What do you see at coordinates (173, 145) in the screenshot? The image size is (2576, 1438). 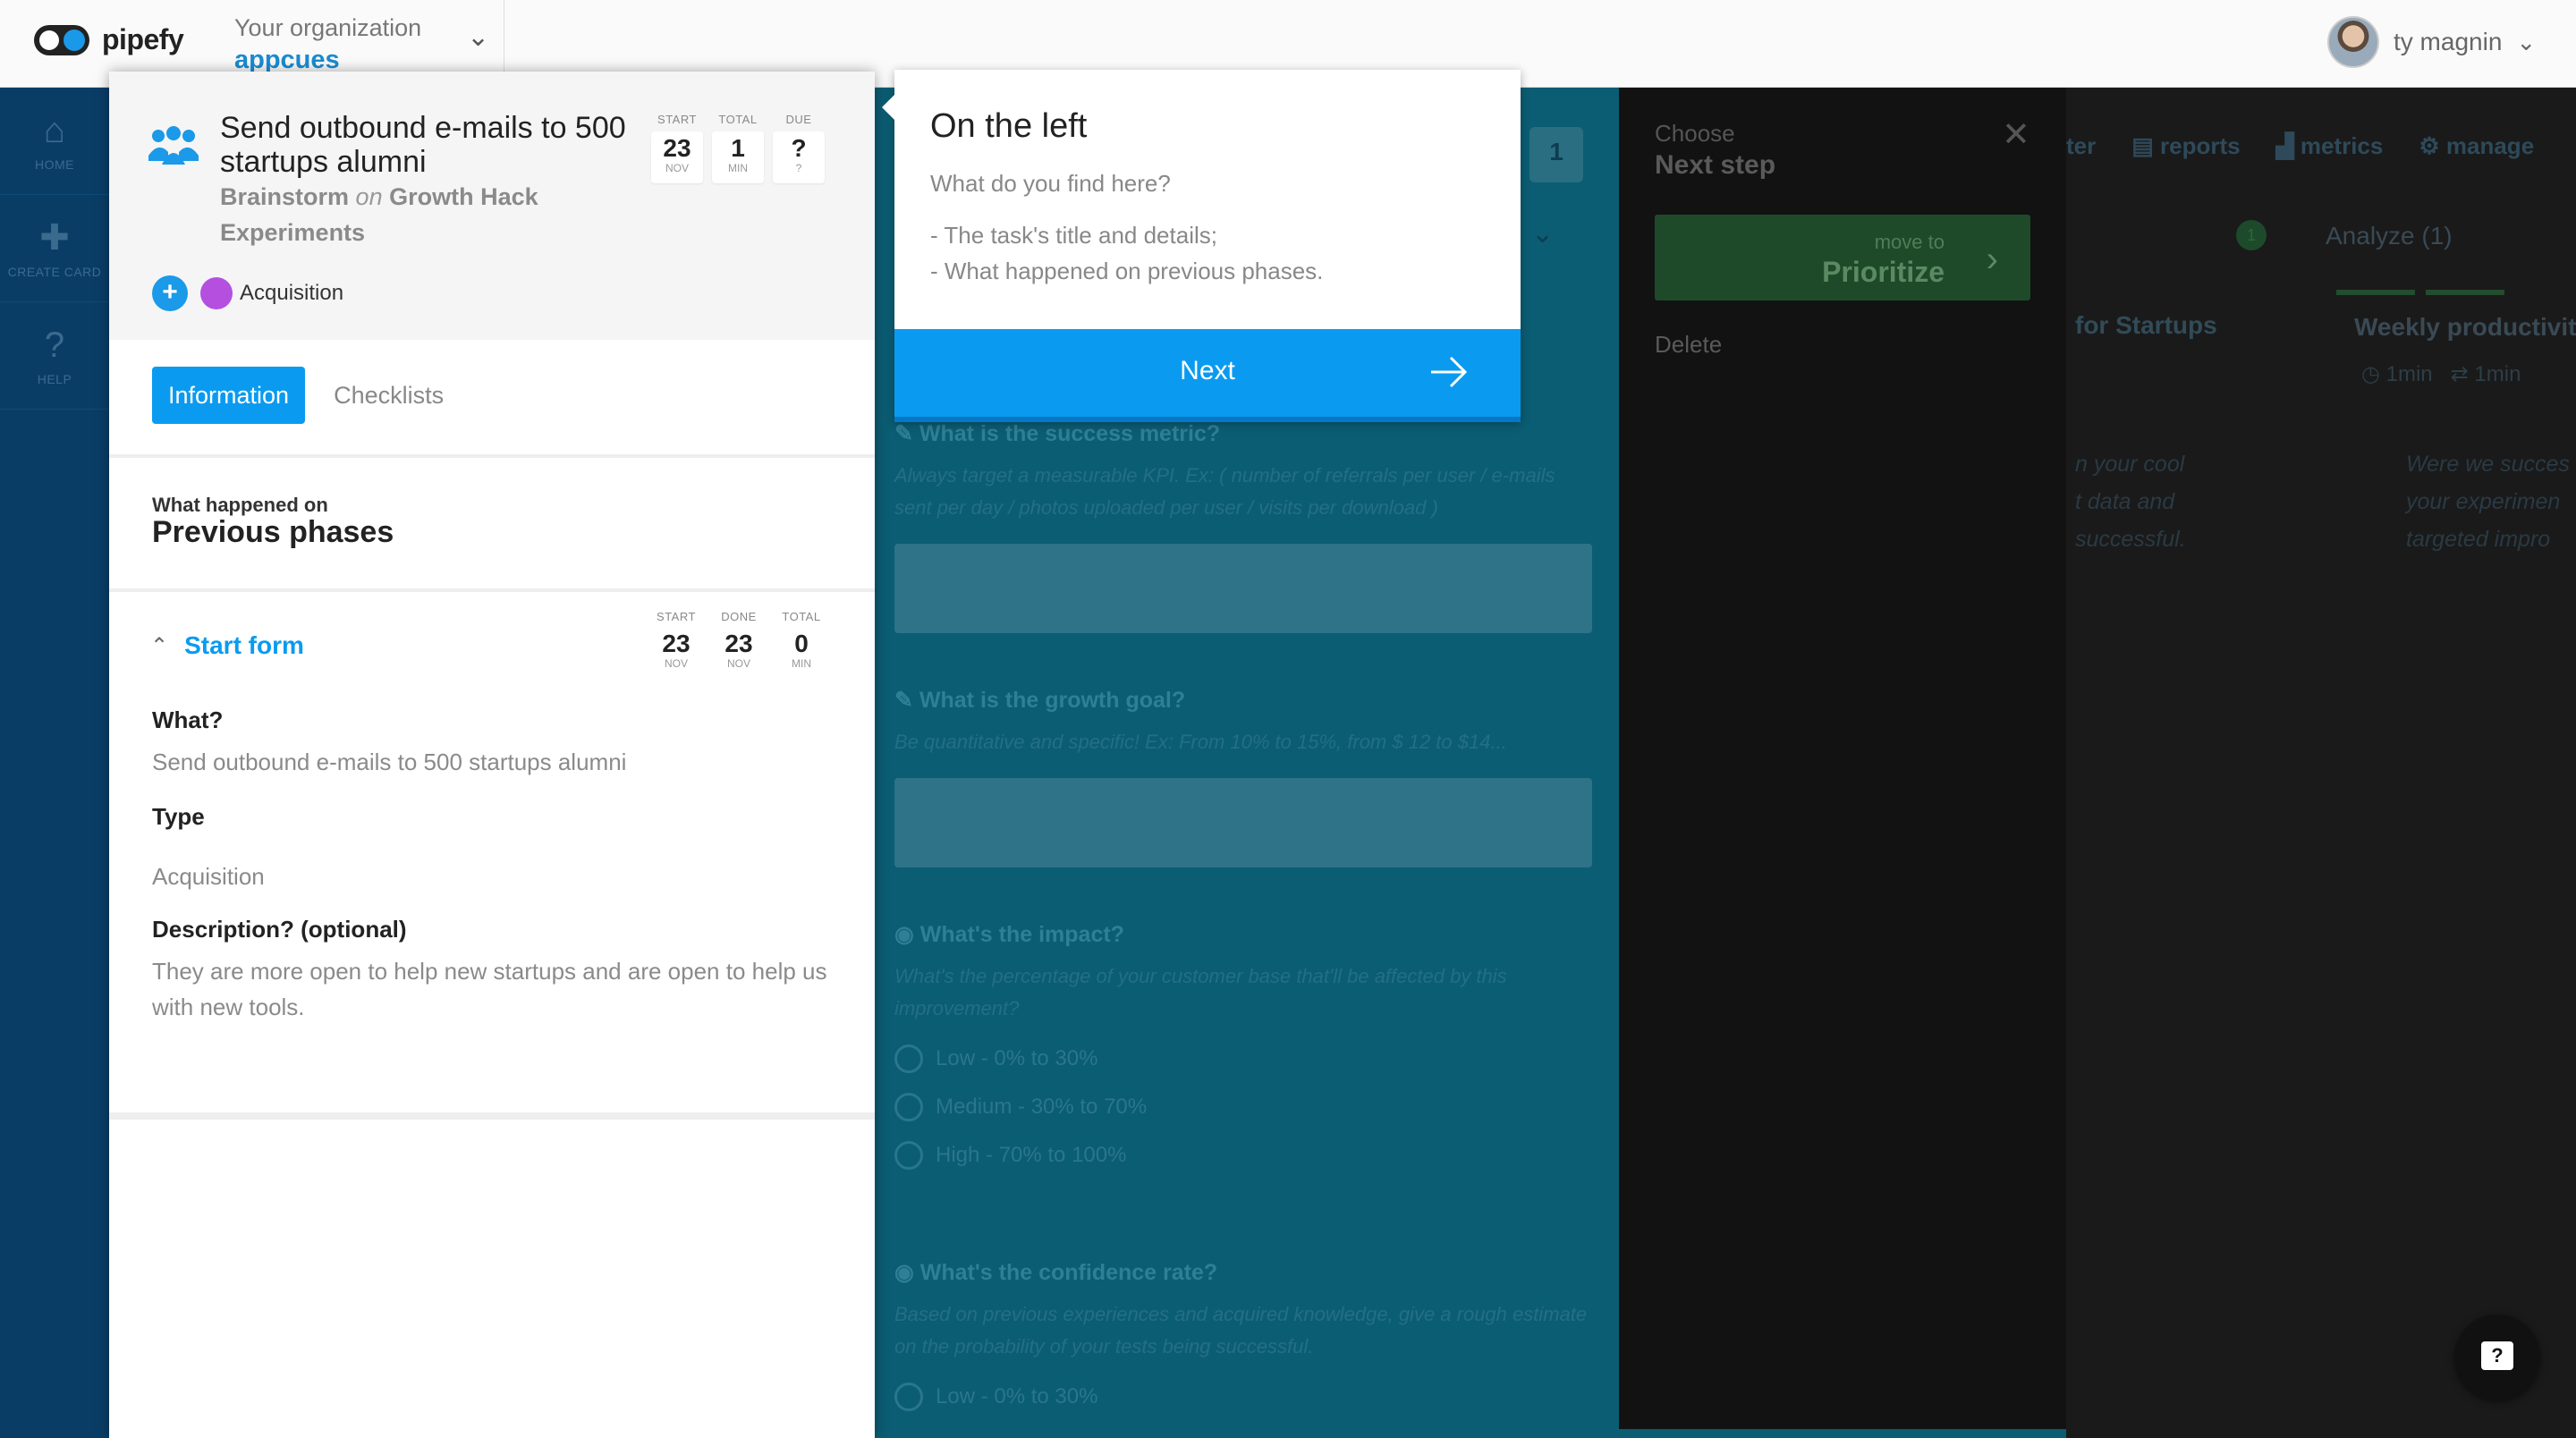 I see `team-icon` at bounding box center [173, 145].